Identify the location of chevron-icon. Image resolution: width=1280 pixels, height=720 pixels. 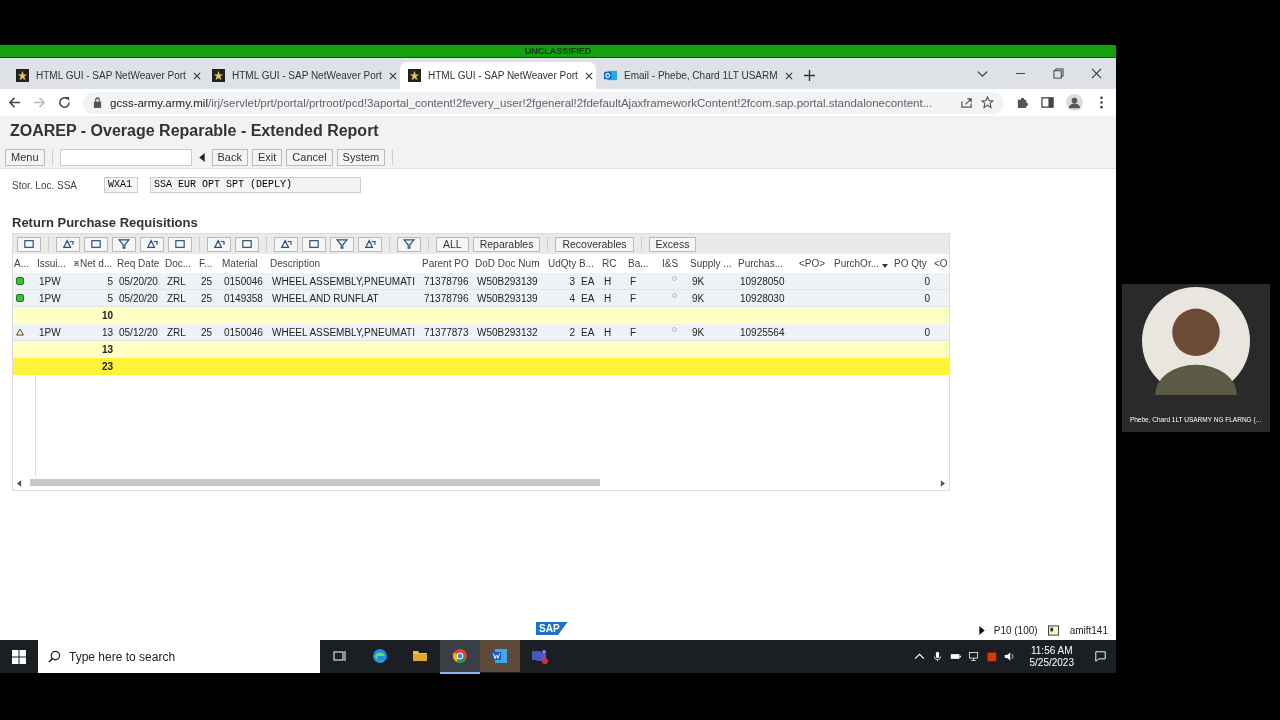
(982, 73).